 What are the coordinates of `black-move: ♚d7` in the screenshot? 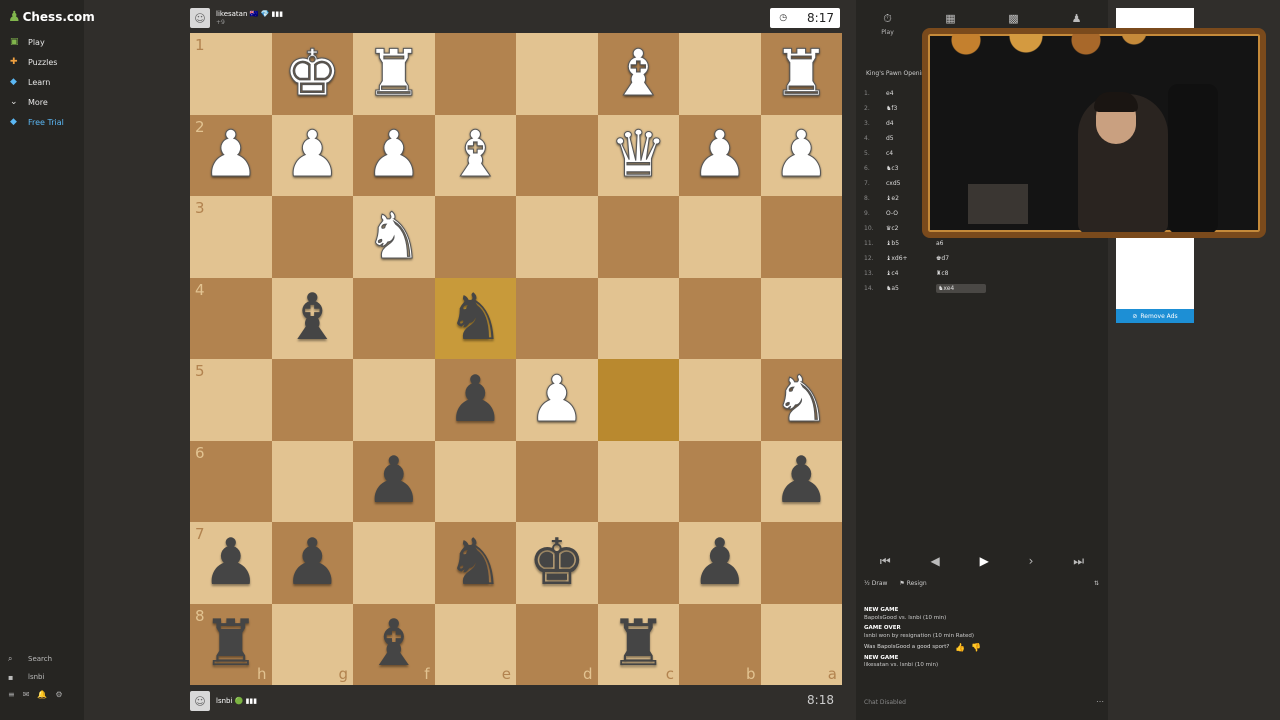 It's located at (961, 258).